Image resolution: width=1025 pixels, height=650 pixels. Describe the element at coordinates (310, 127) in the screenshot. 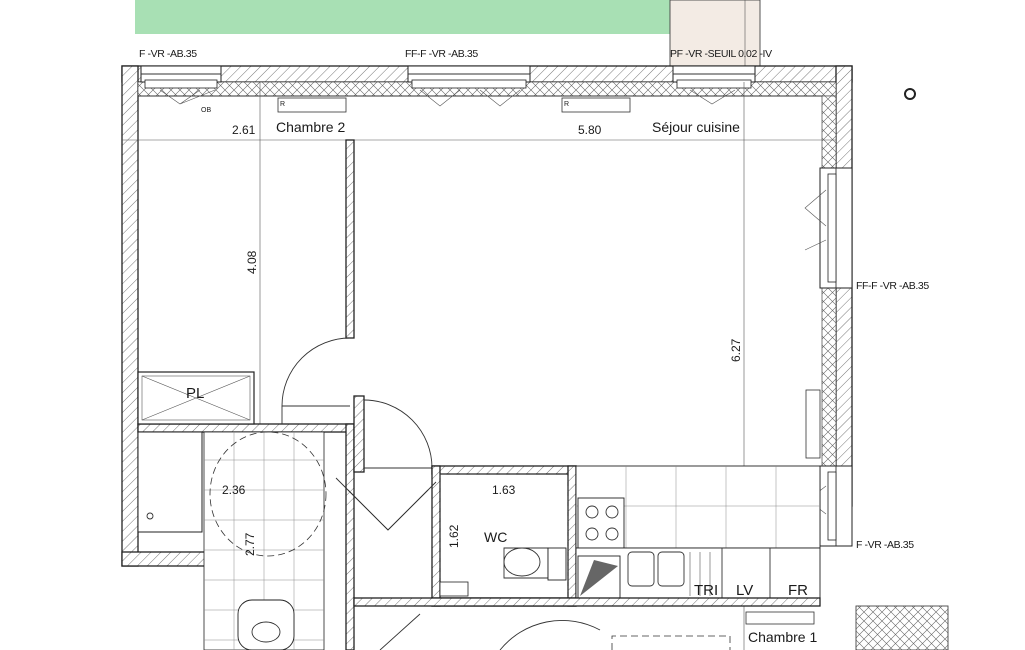

I see `room-label-chambre2: Chambre 2` at that location.